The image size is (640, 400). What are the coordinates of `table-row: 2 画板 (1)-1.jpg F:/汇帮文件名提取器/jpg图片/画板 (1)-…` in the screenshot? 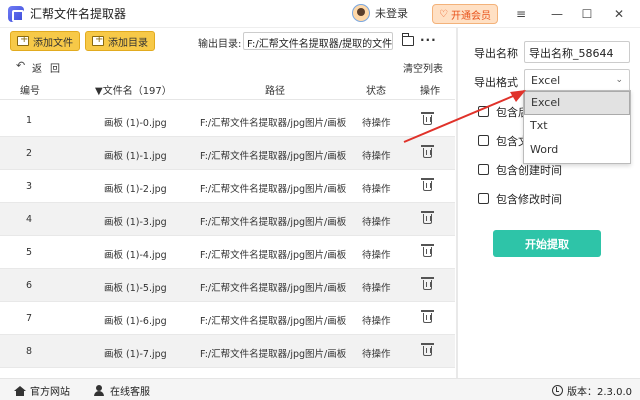 It's located at (227, 153).